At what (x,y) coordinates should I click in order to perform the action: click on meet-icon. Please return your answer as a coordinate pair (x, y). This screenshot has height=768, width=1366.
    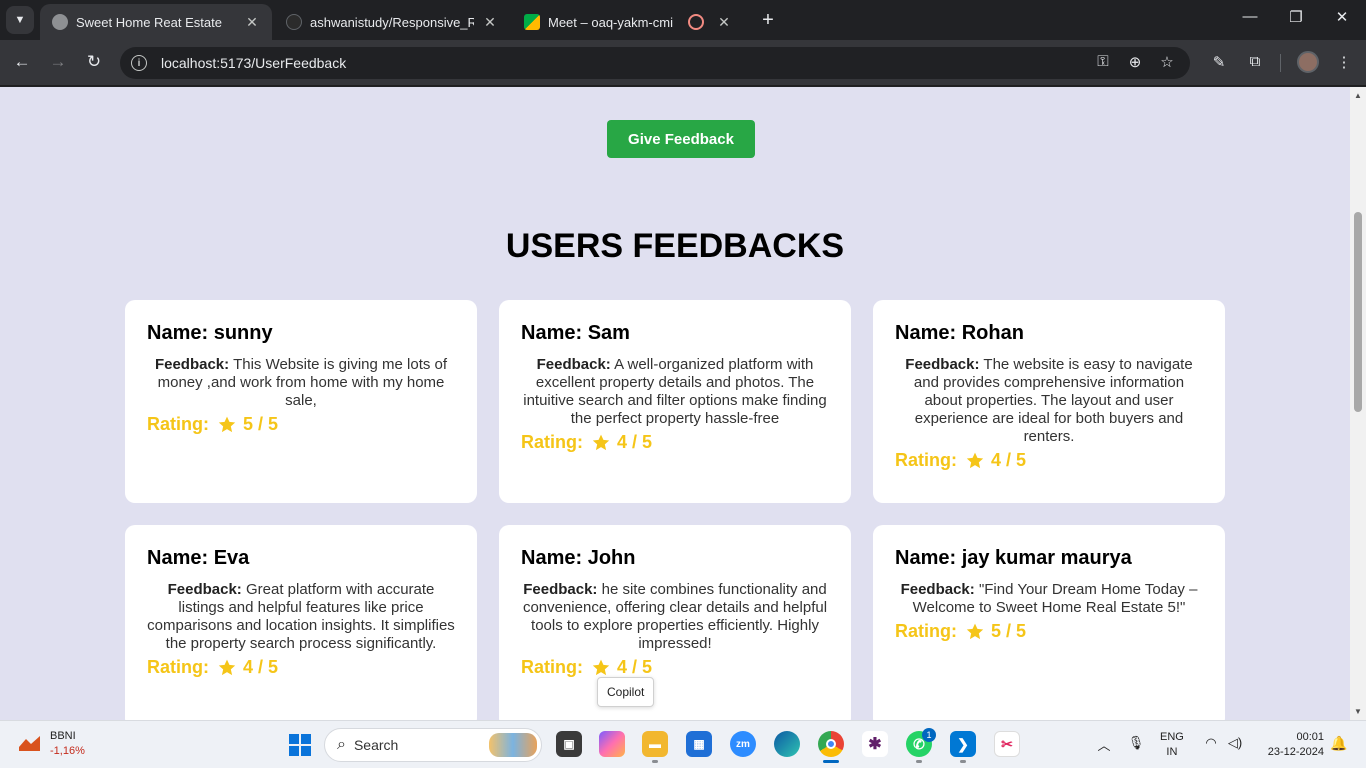
    Looking at the image, I should click on (532, 22).